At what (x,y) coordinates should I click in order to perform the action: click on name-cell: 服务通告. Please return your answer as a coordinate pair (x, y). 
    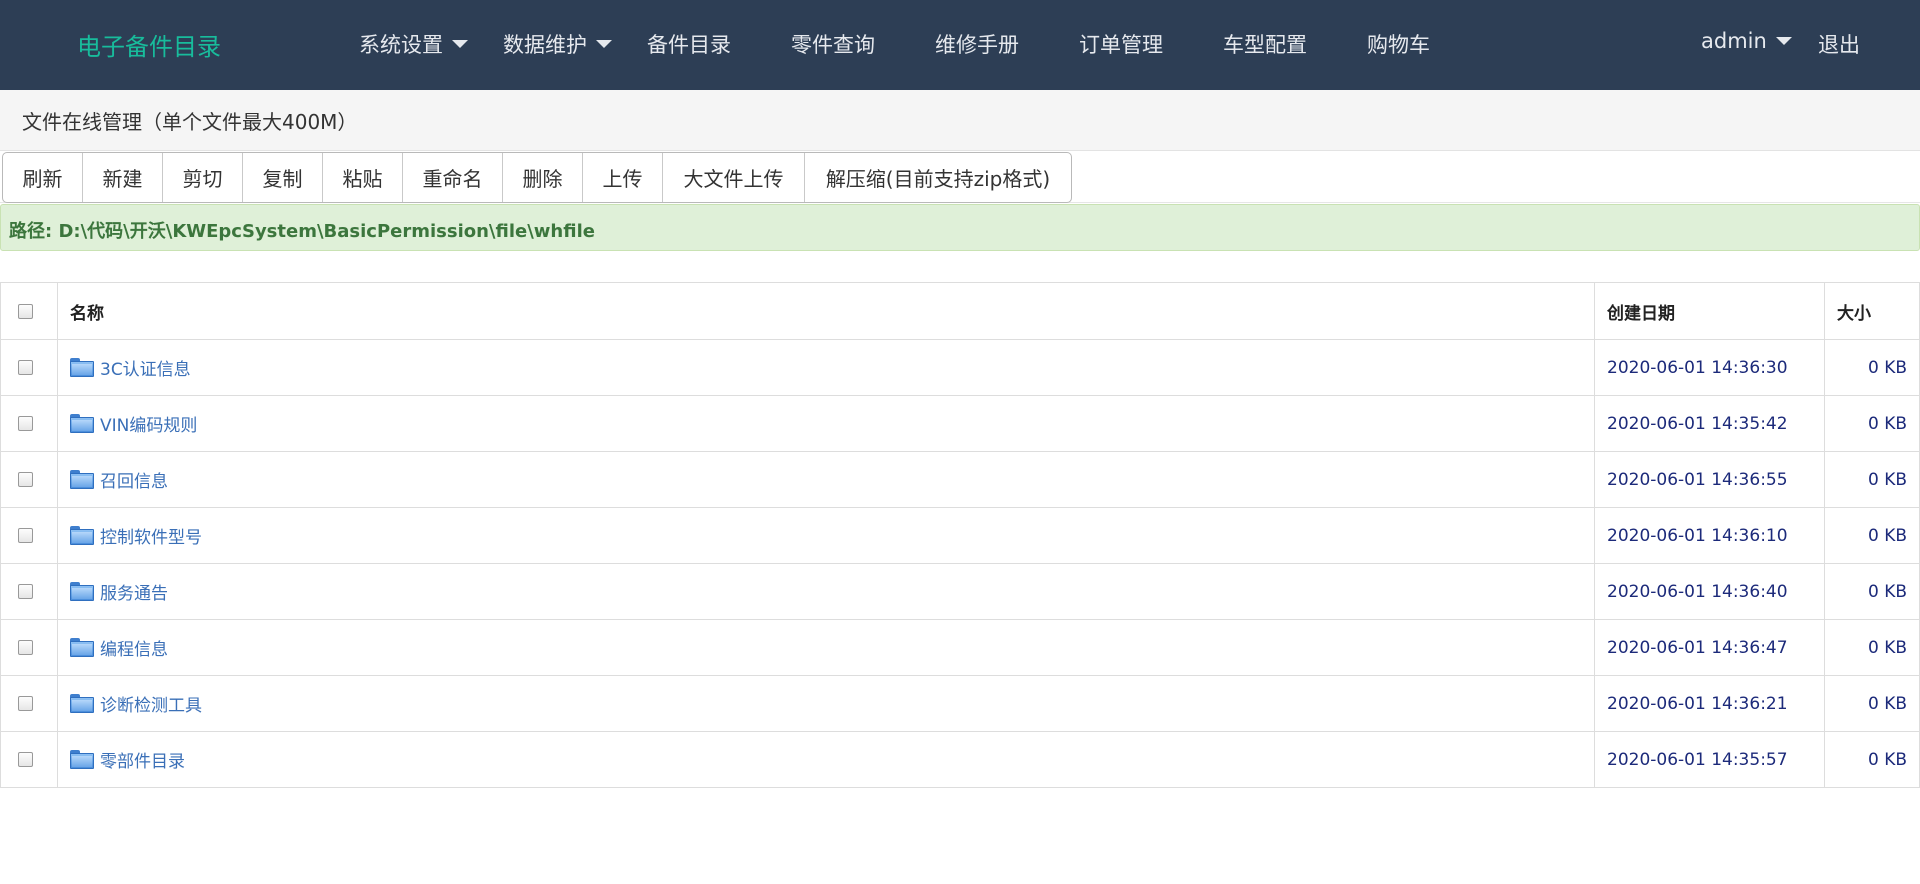
    Looking at the image, I should click on (826, 591).